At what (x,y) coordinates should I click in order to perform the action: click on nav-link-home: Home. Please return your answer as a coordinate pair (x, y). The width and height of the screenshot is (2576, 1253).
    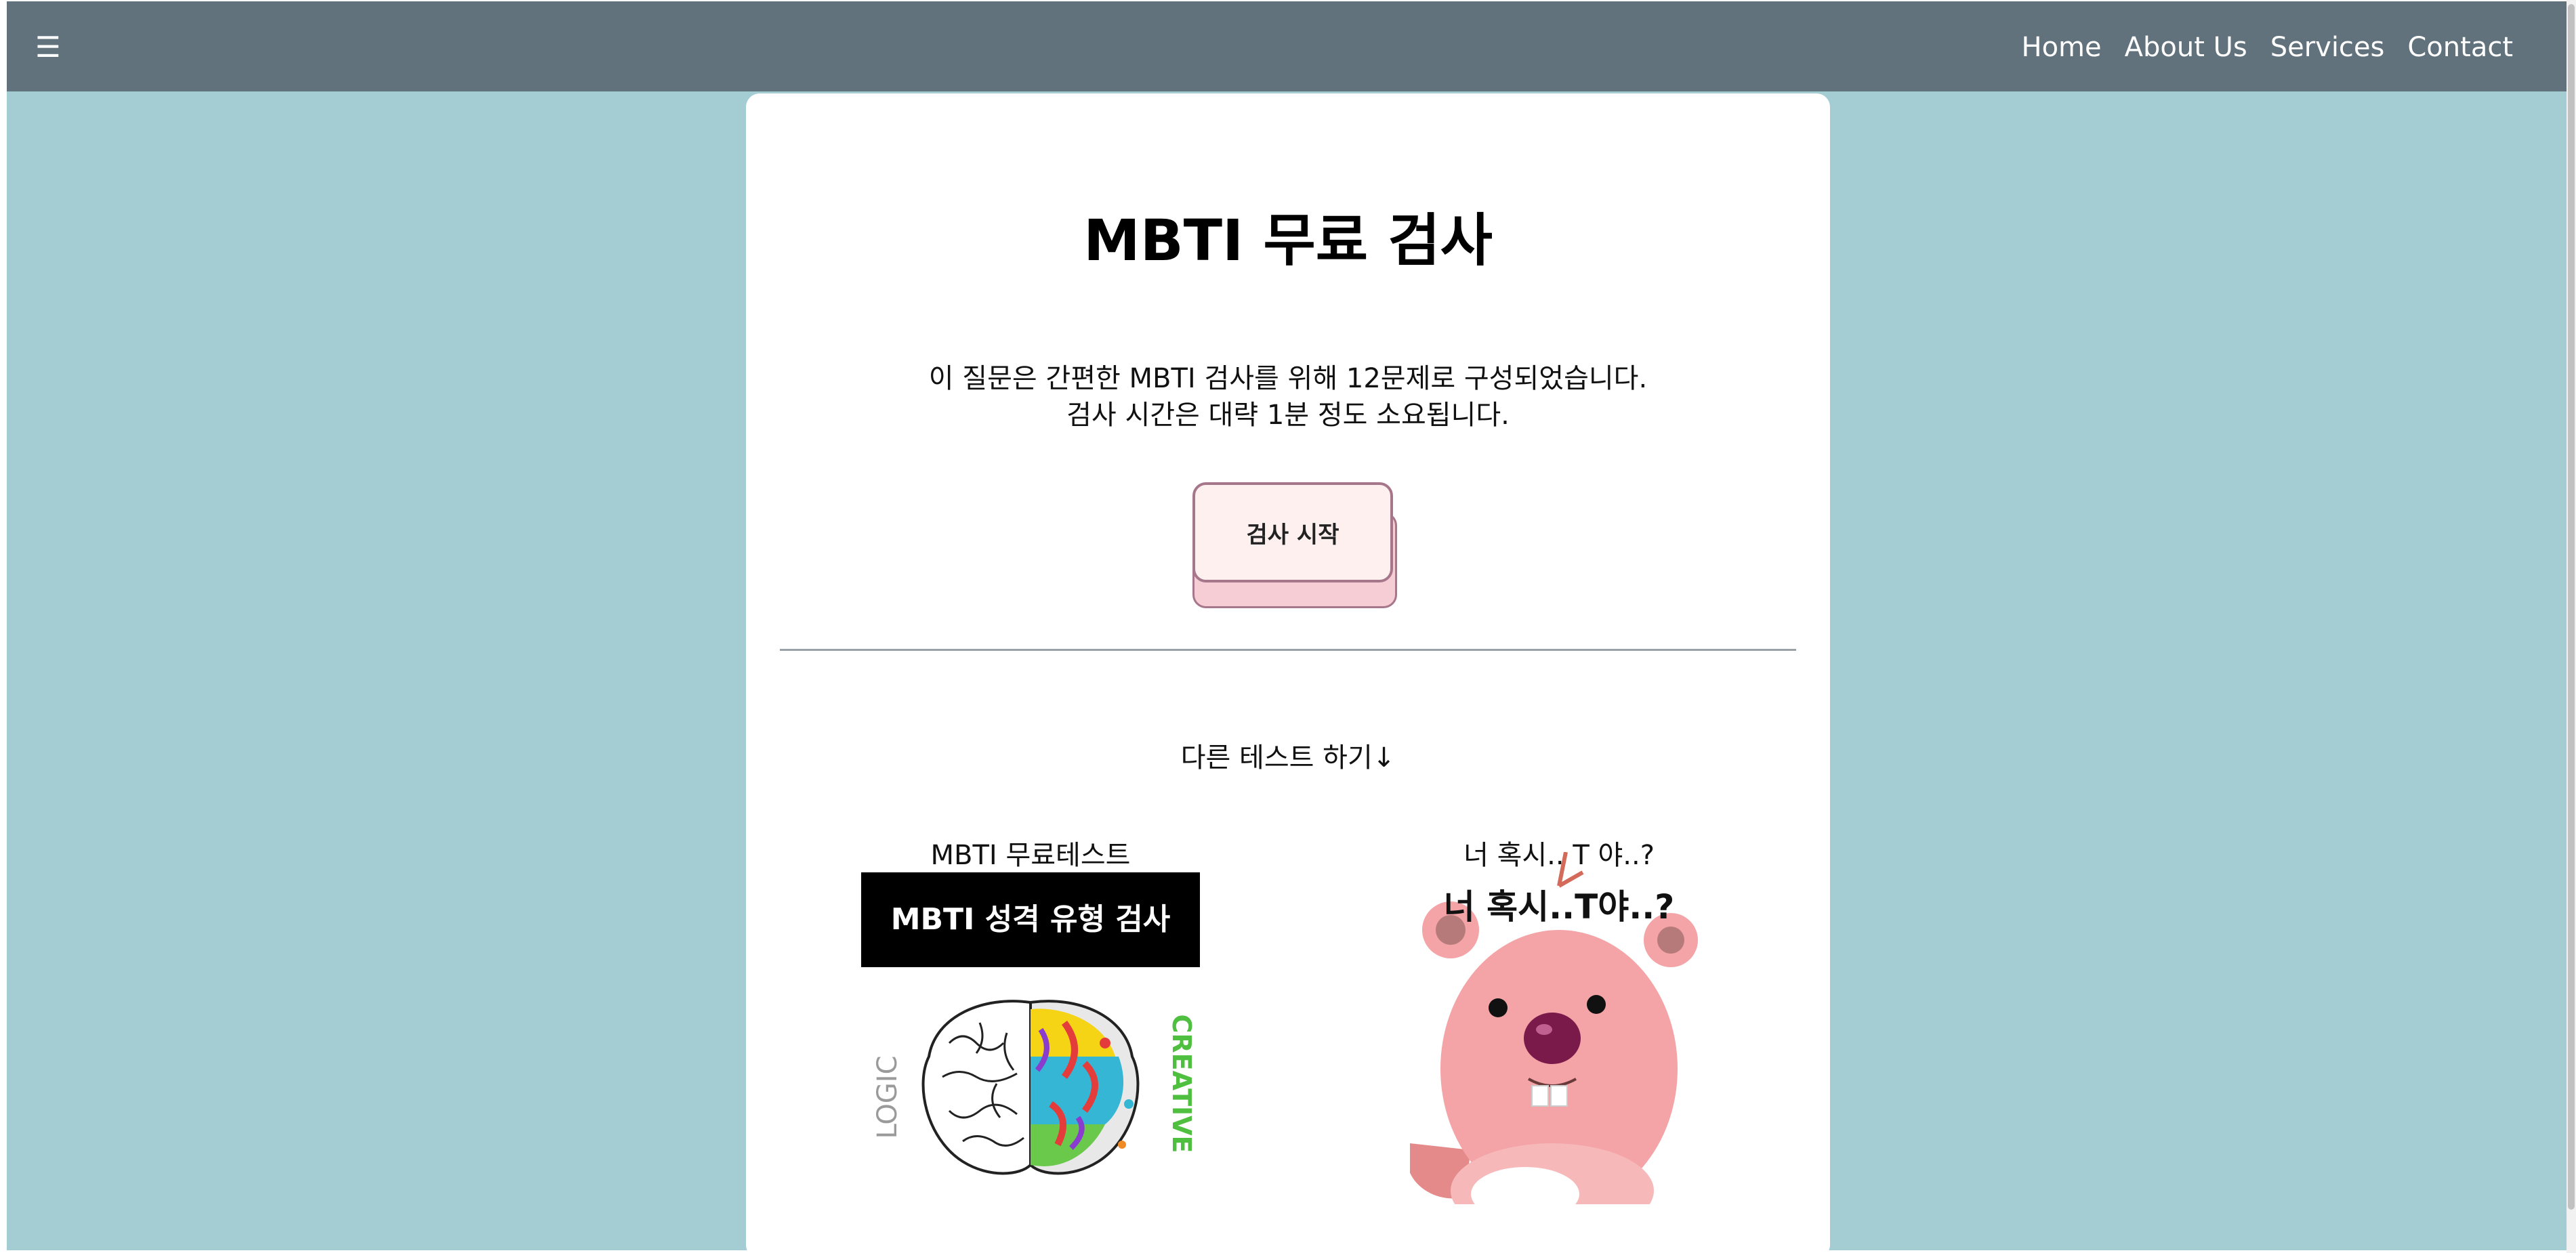
    Looking at the image, I should click on (2061, 47).